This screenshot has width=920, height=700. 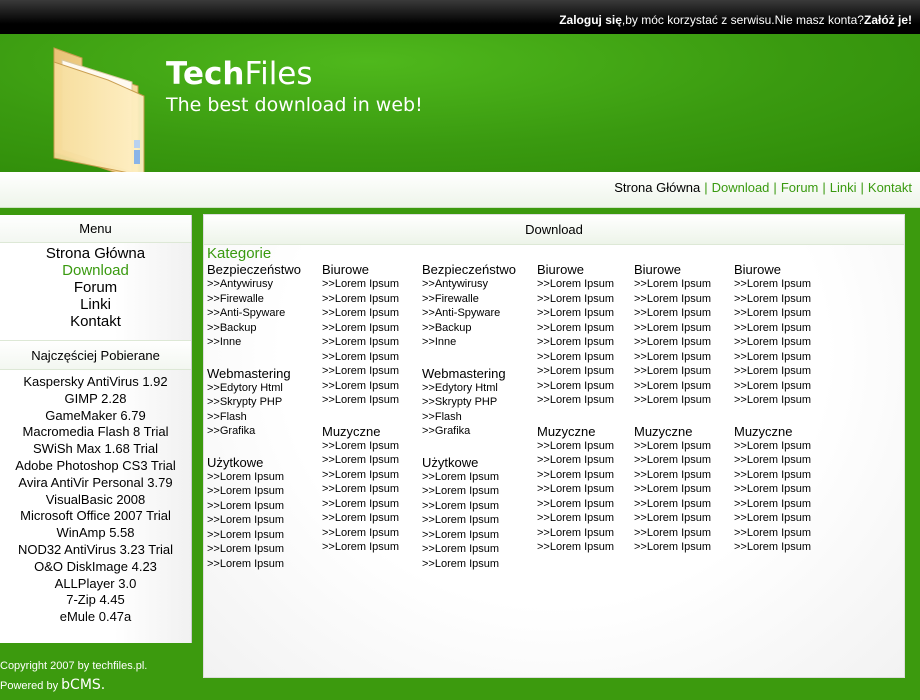 What do you see at coordinates (95, 253) in the screenshot?
I see `side-menu-item-0: Strona Główna` at bounding box center [95, 253].